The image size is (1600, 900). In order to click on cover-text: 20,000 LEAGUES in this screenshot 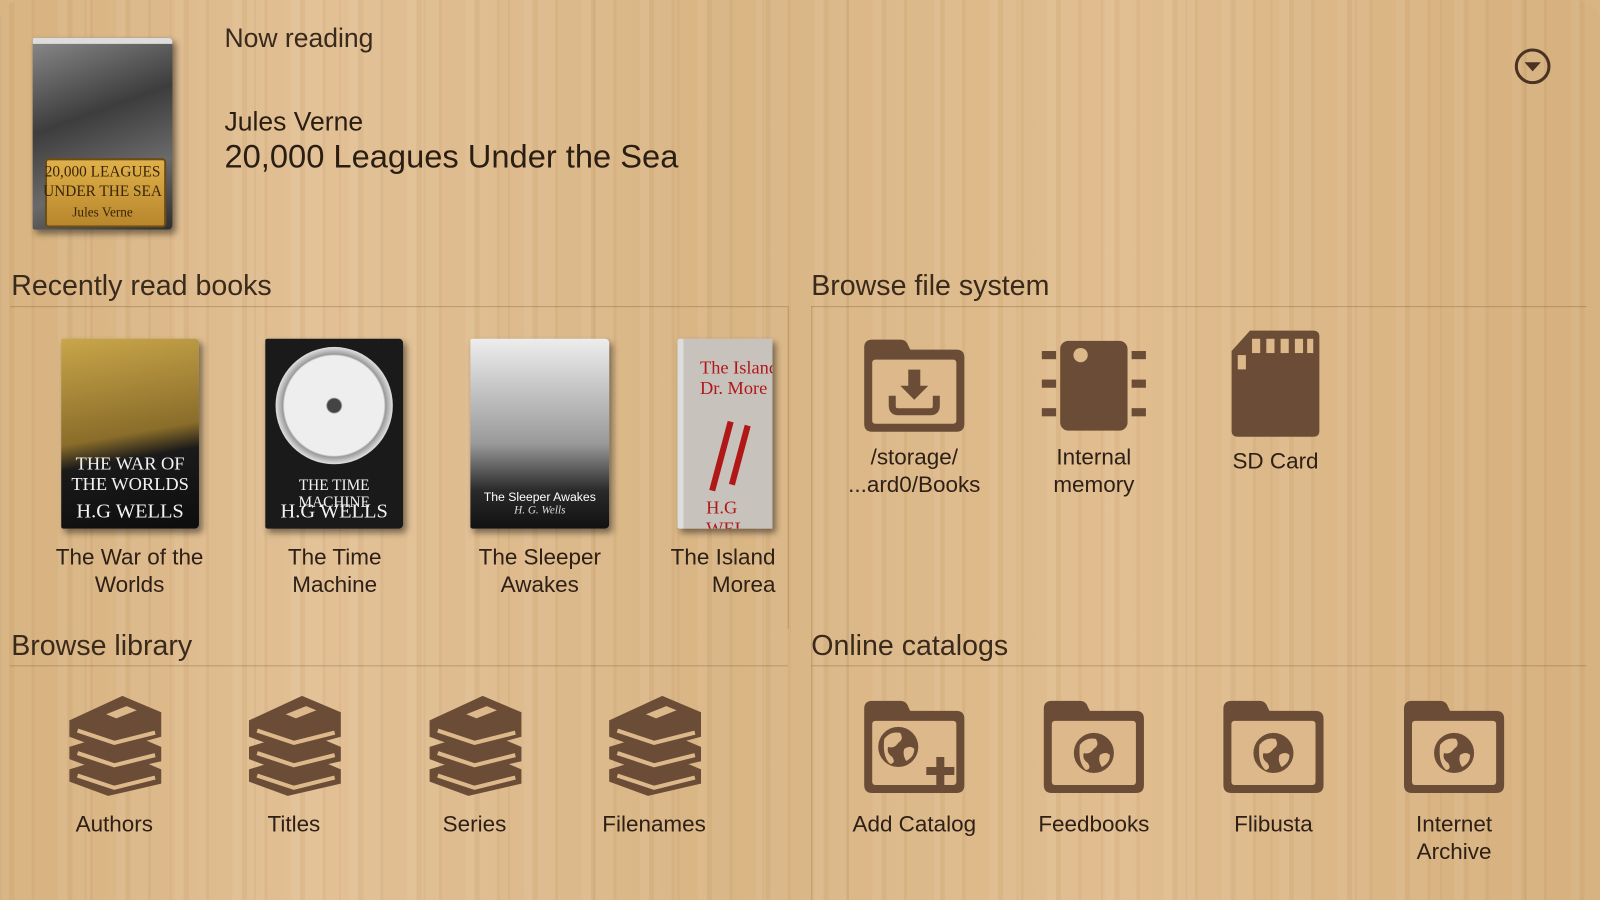, I will do `click(102, 172)`.